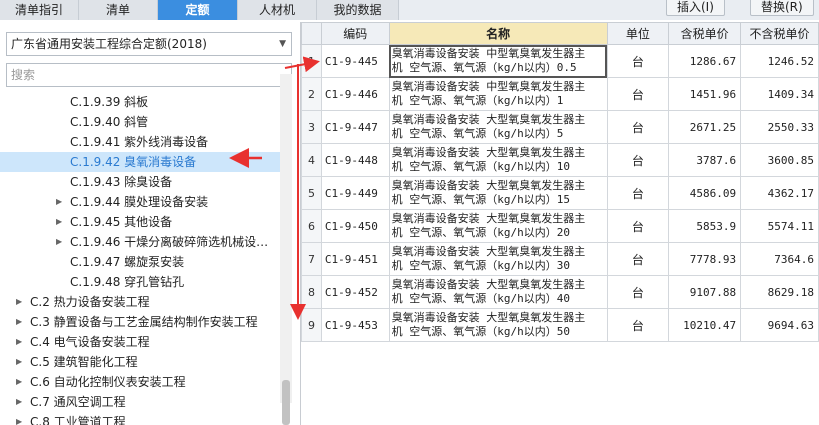 This screenshot has height=425, width=819. Describe the element at coordinates (282, 44) in the screenshot. I see `chevron-down-icon: ▼` at that location.